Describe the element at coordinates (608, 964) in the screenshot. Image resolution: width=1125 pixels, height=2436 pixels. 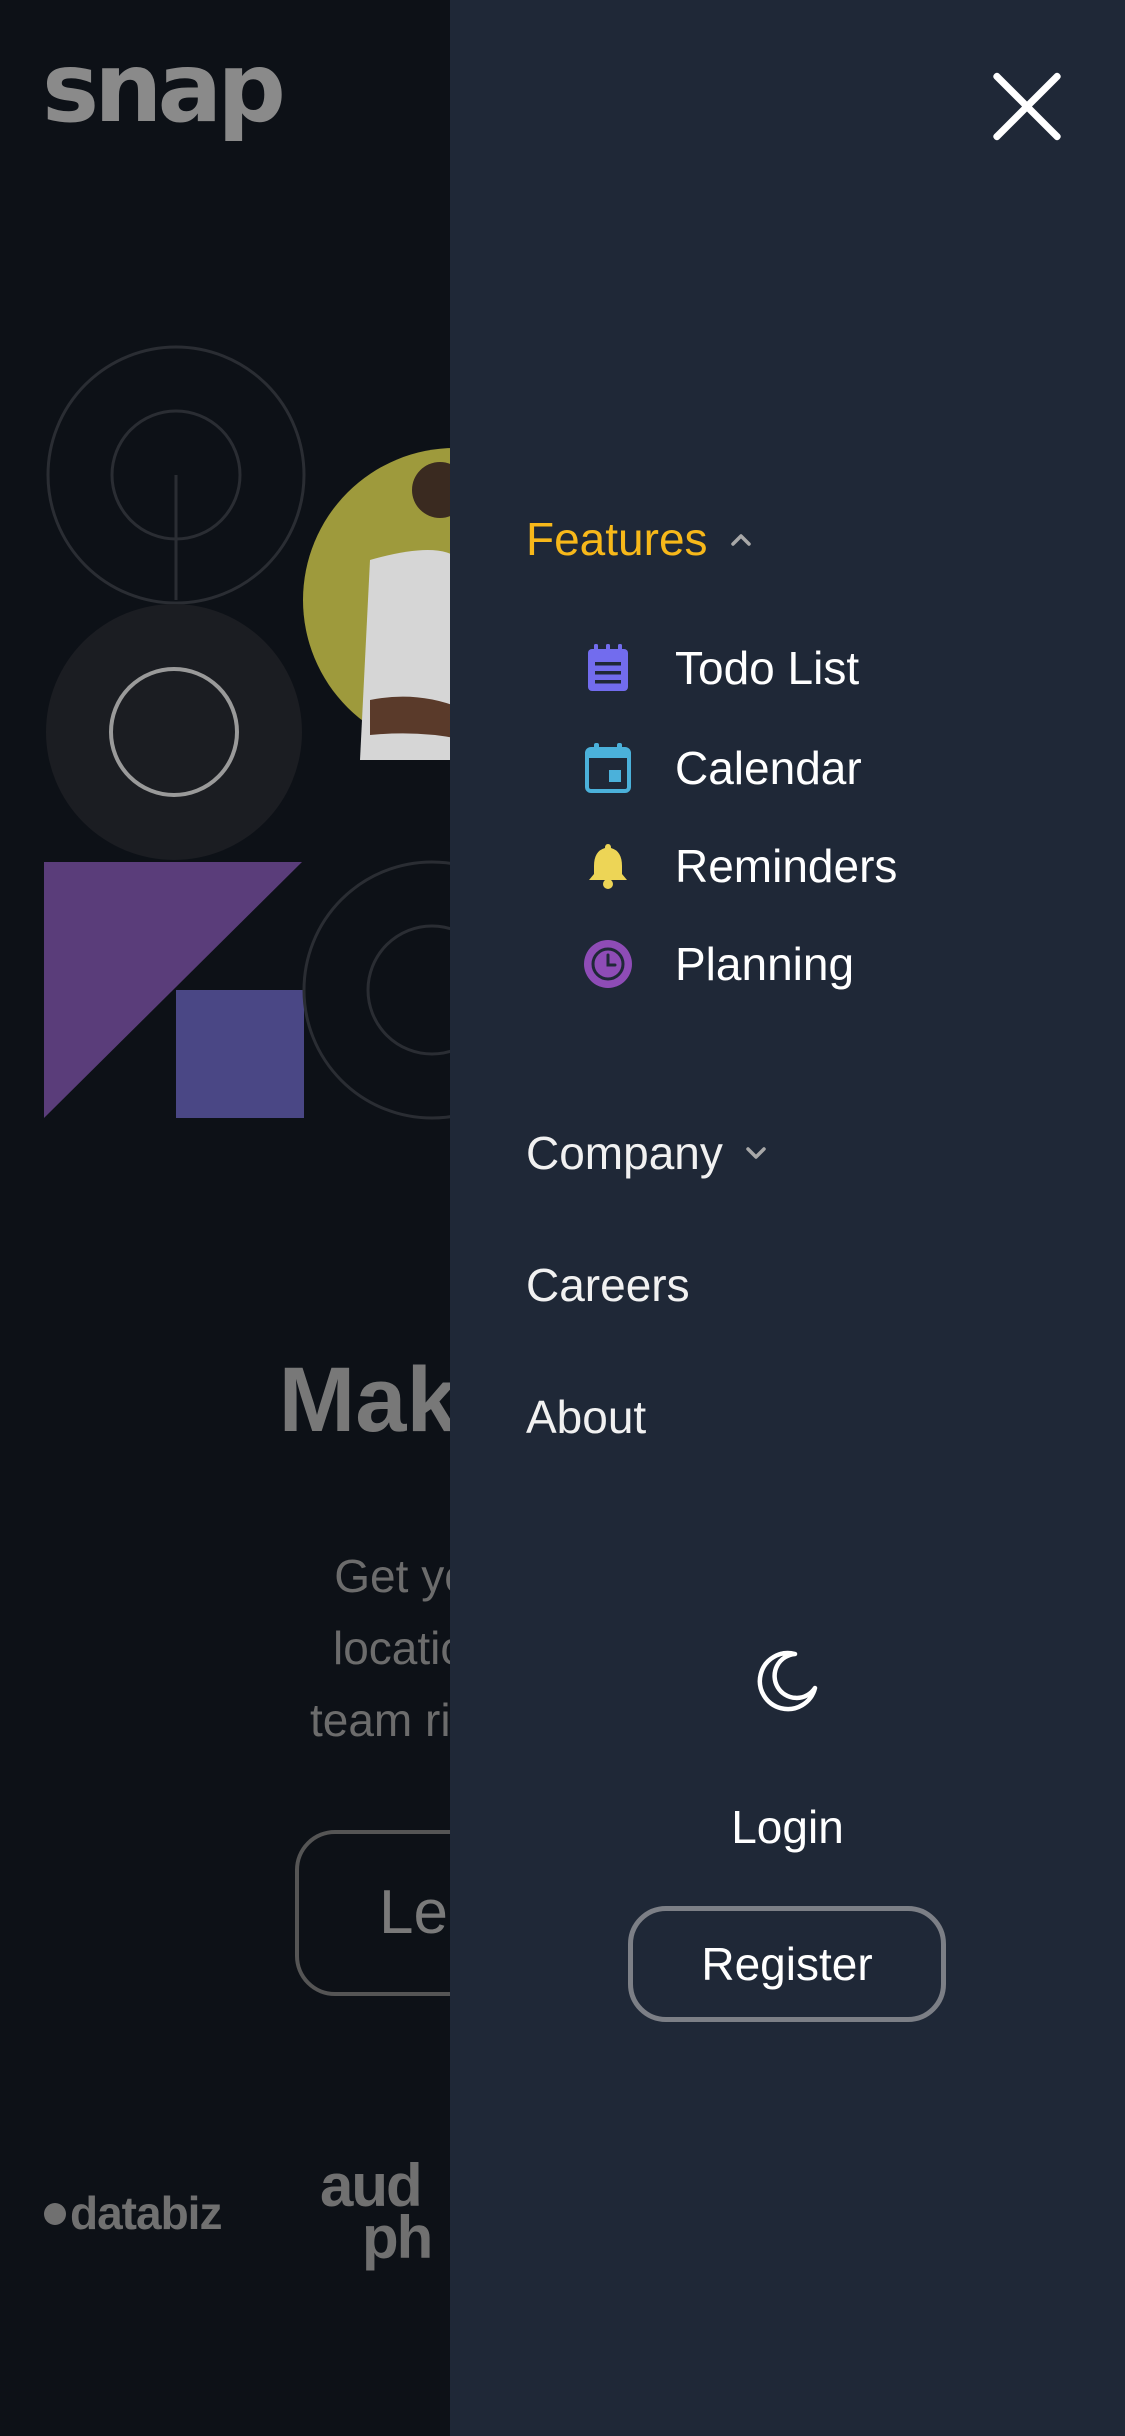
I see `clock-icon` at that location.